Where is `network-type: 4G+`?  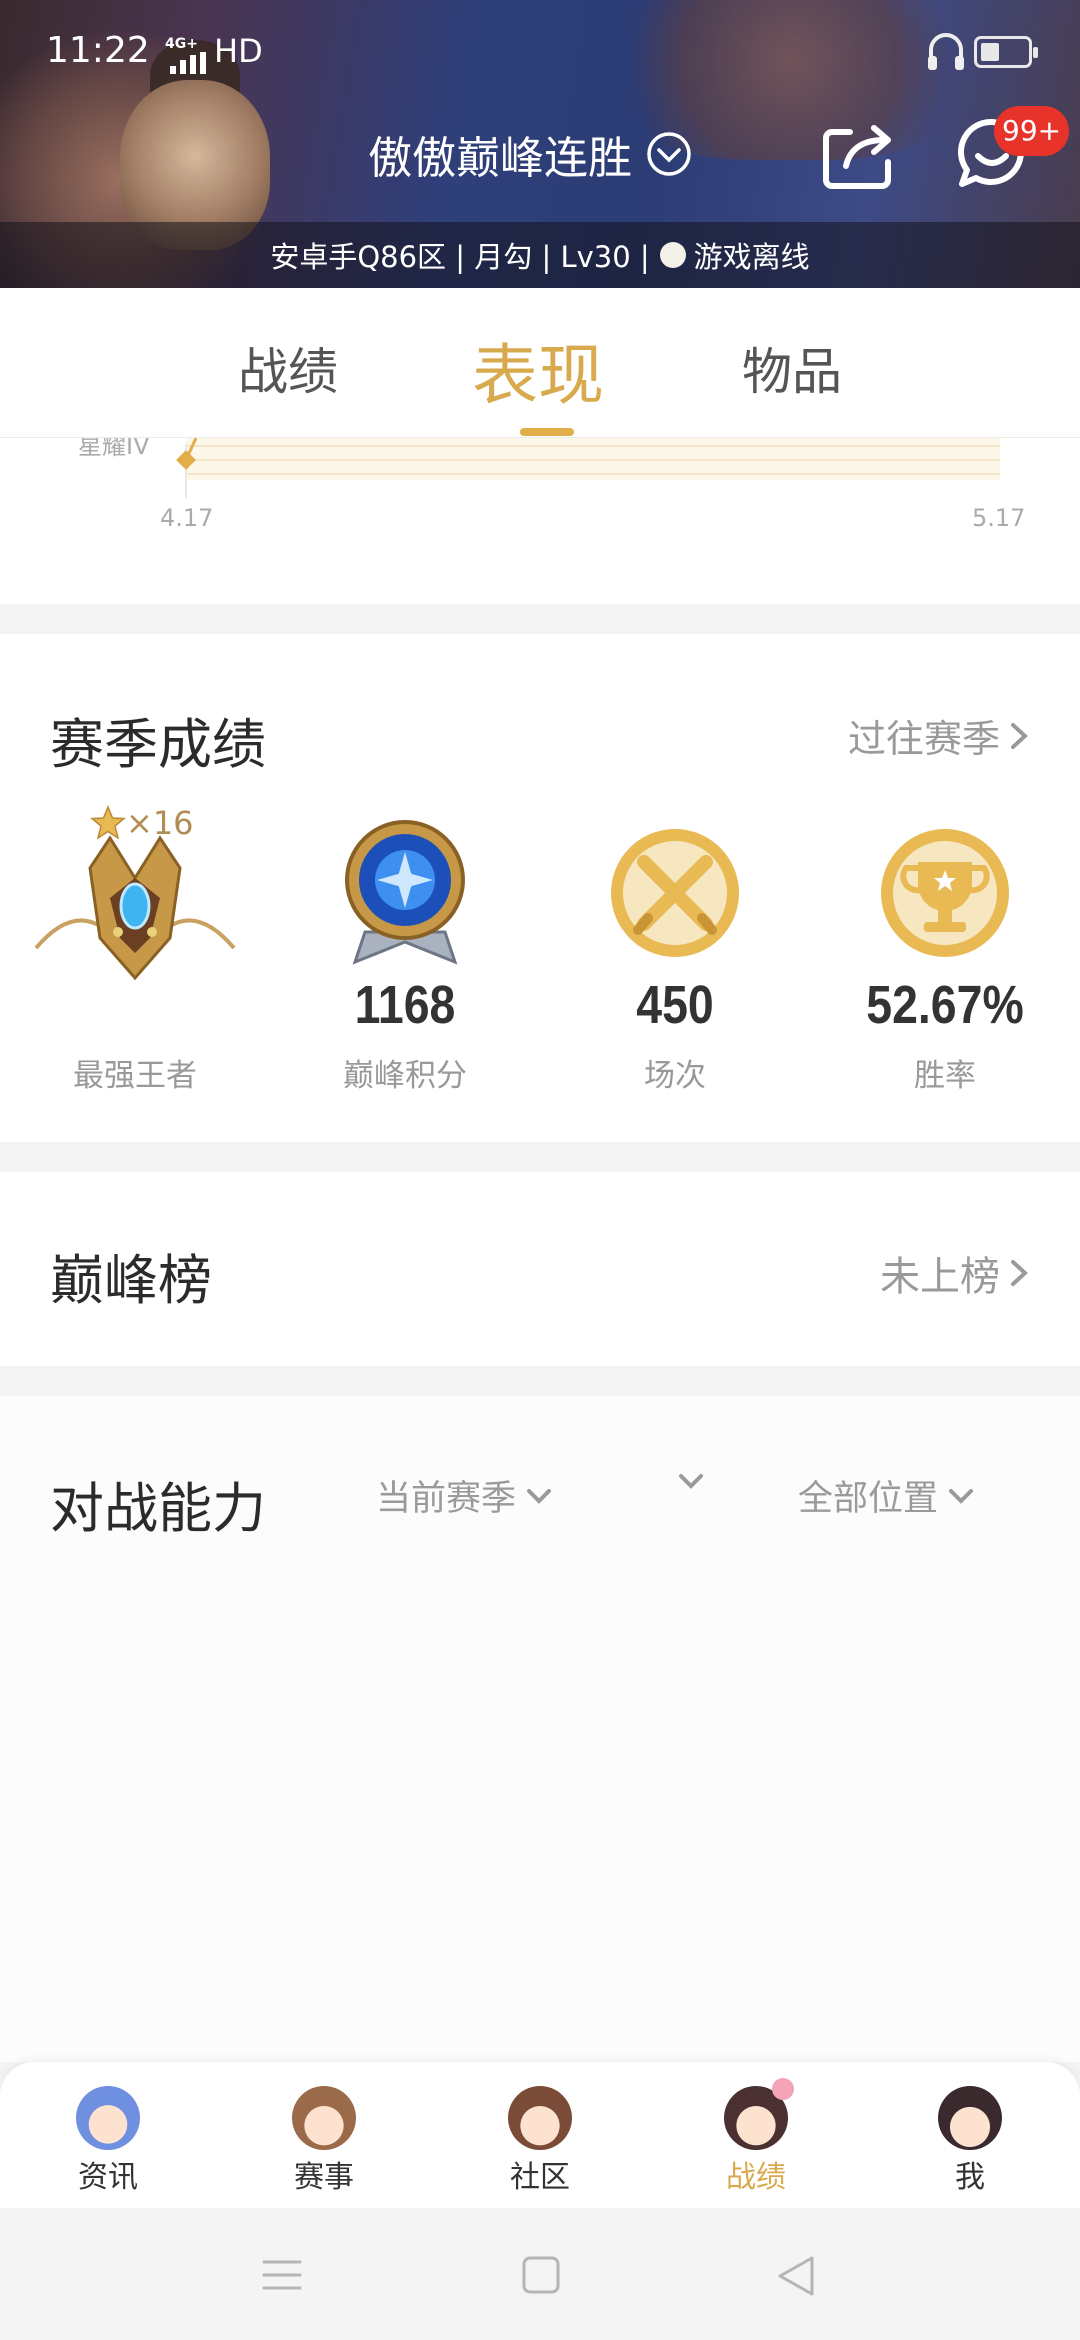 network-type: 4G+ is located at coordinates (181, 44).